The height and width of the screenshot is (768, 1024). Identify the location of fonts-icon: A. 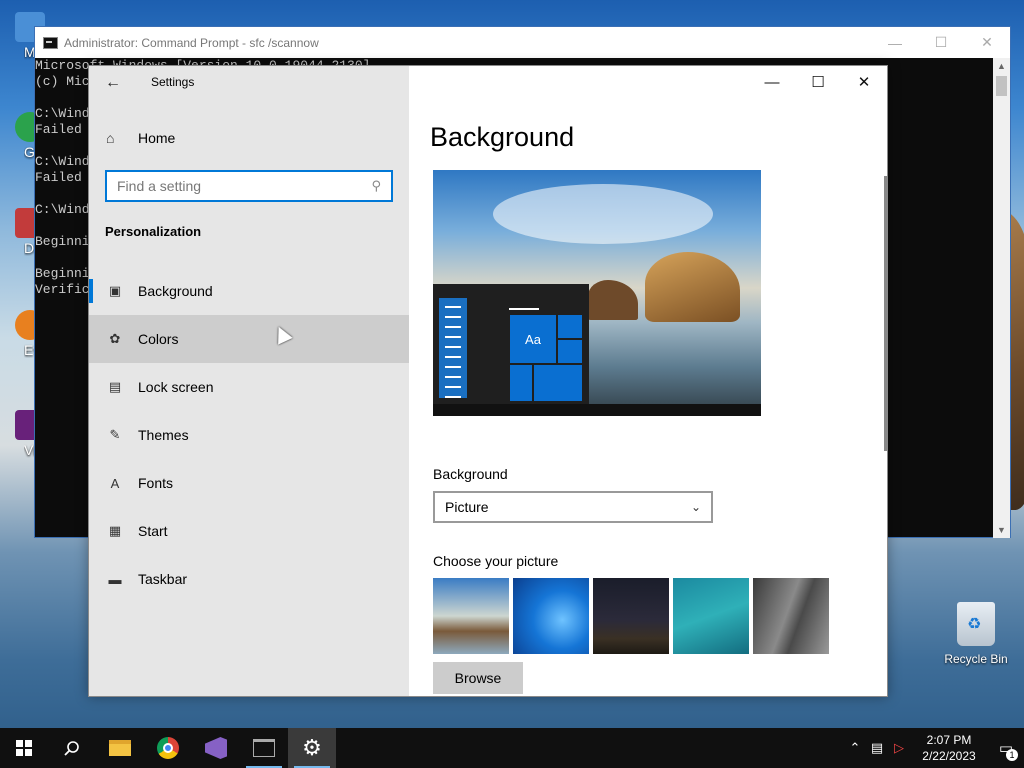
(115, 483).